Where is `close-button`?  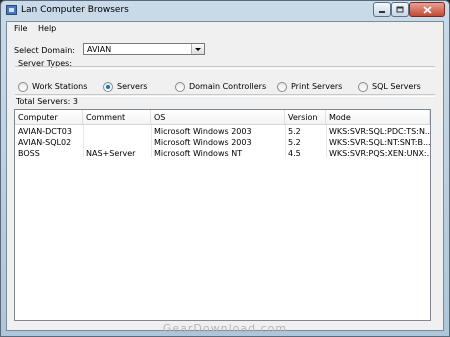 close-button is located at coordinates (427, 9).